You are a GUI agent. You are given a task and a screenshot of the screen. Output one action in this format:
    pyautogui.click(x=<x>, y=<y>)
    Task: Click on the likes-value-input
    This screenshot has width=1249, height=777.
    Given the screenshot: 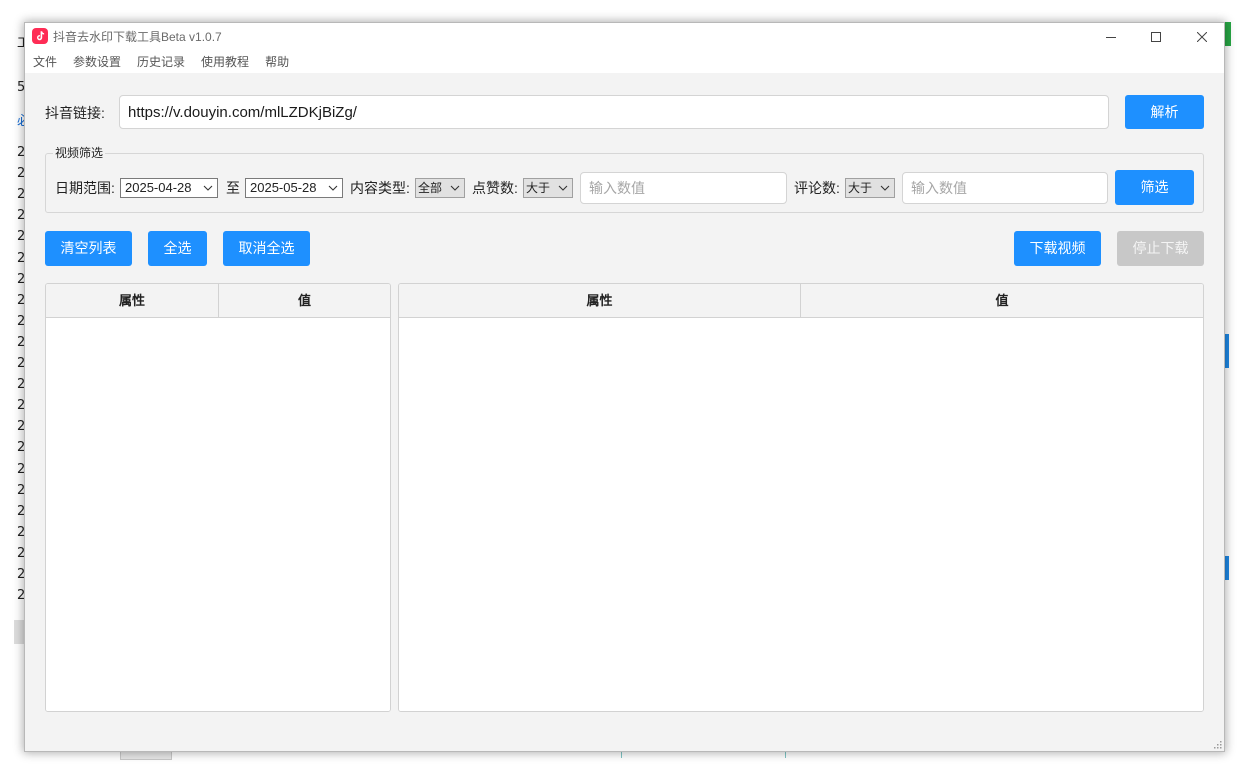 What is the action you would take?
    pyautogui.click(x=683, y=188)
    